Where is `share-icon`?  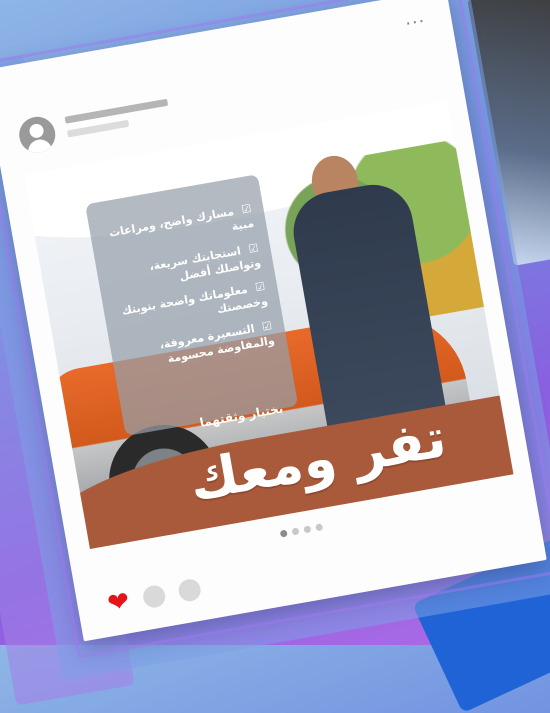 share-icon is located at coordinates (189, 590).